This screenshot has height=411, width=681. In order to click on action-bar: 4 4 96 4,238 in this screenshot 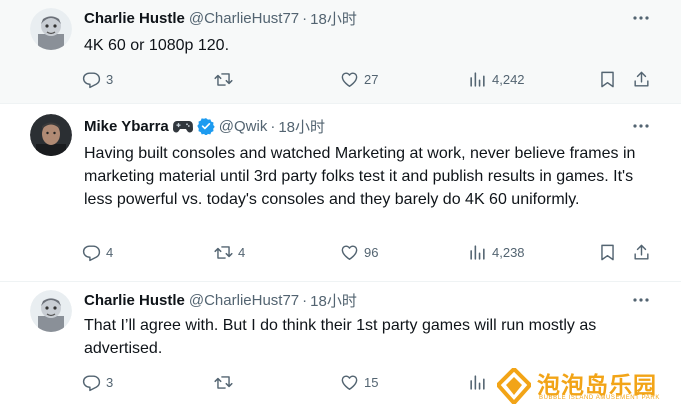, I will do `click(372, 252)`.